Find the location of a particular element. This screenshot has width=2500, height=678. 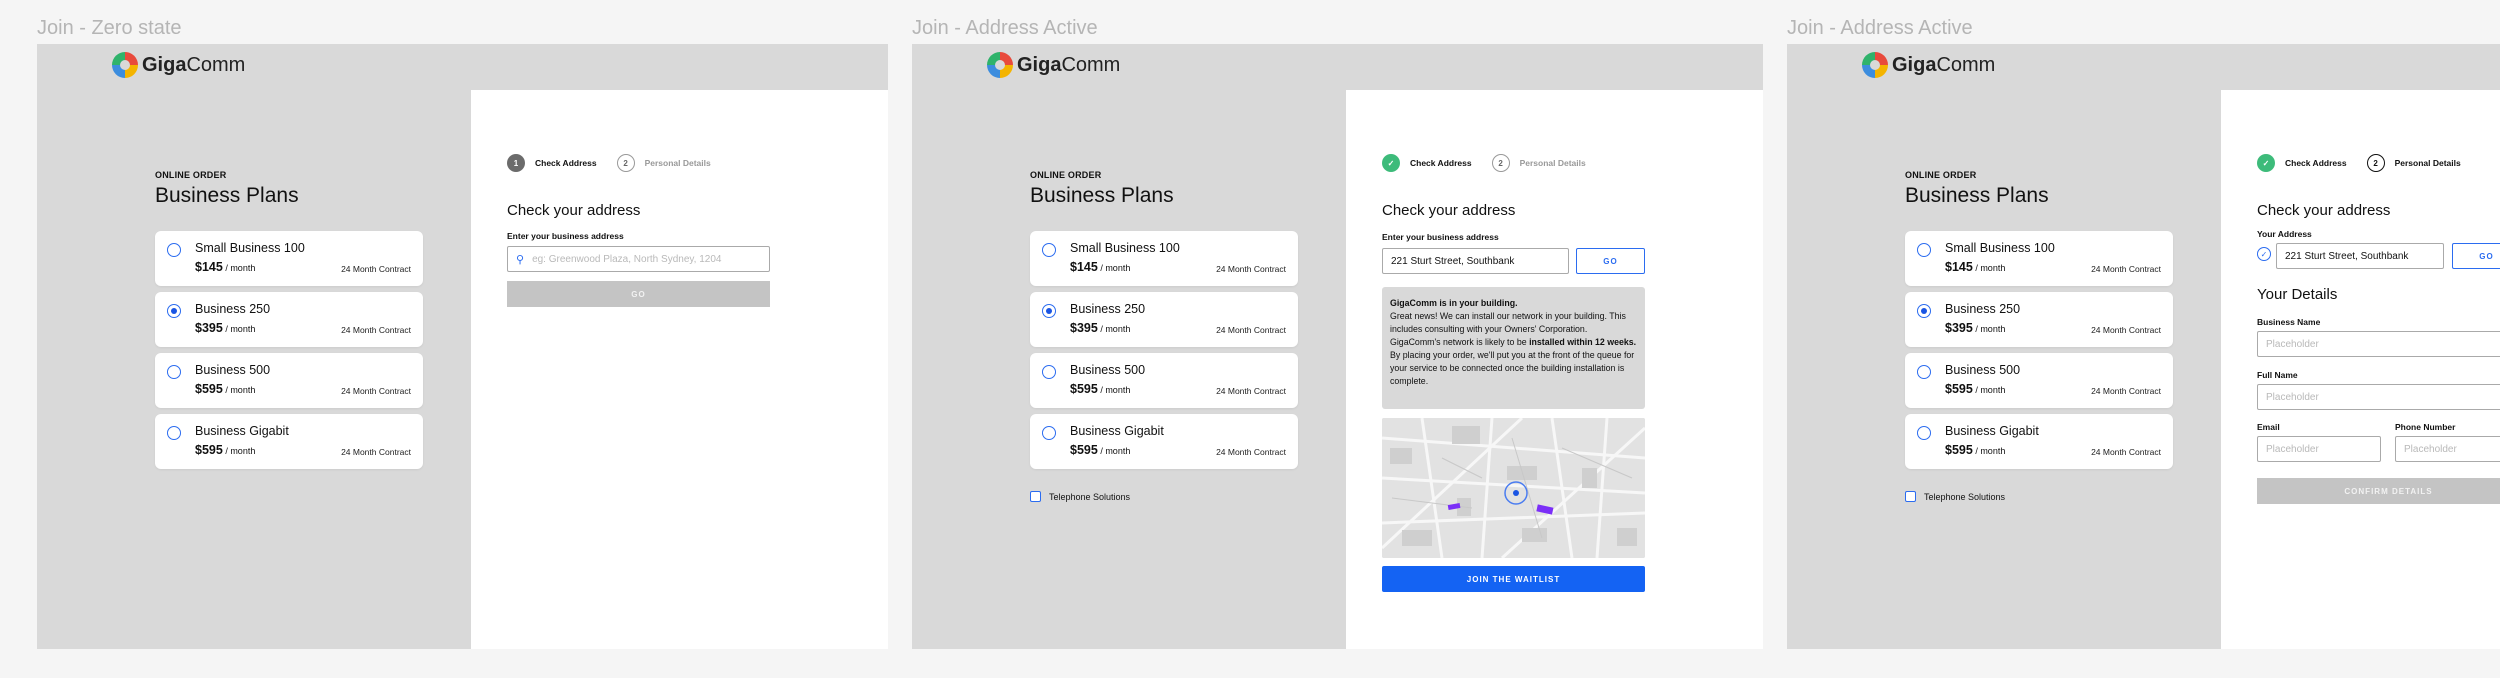

location-map is located at coordinates (1513, 488).